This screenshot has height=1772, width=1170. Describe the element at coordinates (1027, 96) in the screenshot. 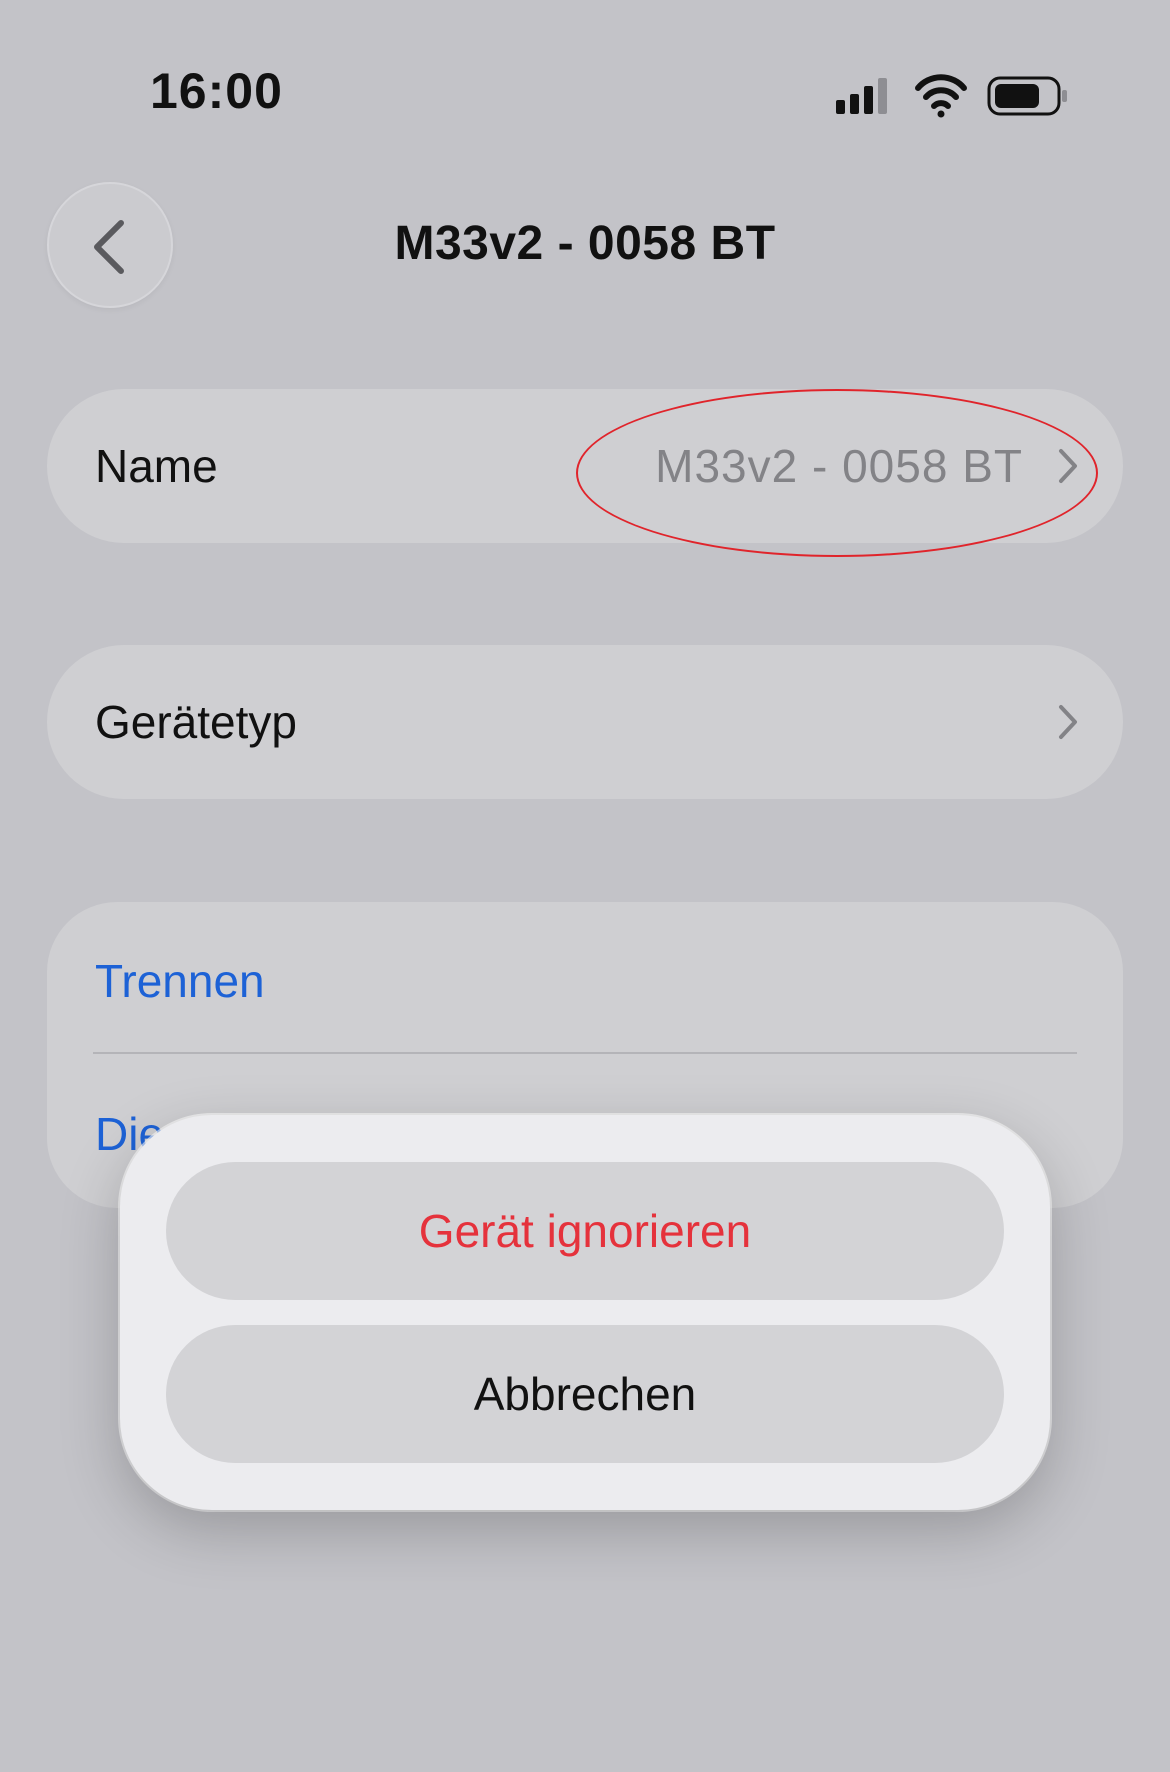

I see `battery-icon` at that location.